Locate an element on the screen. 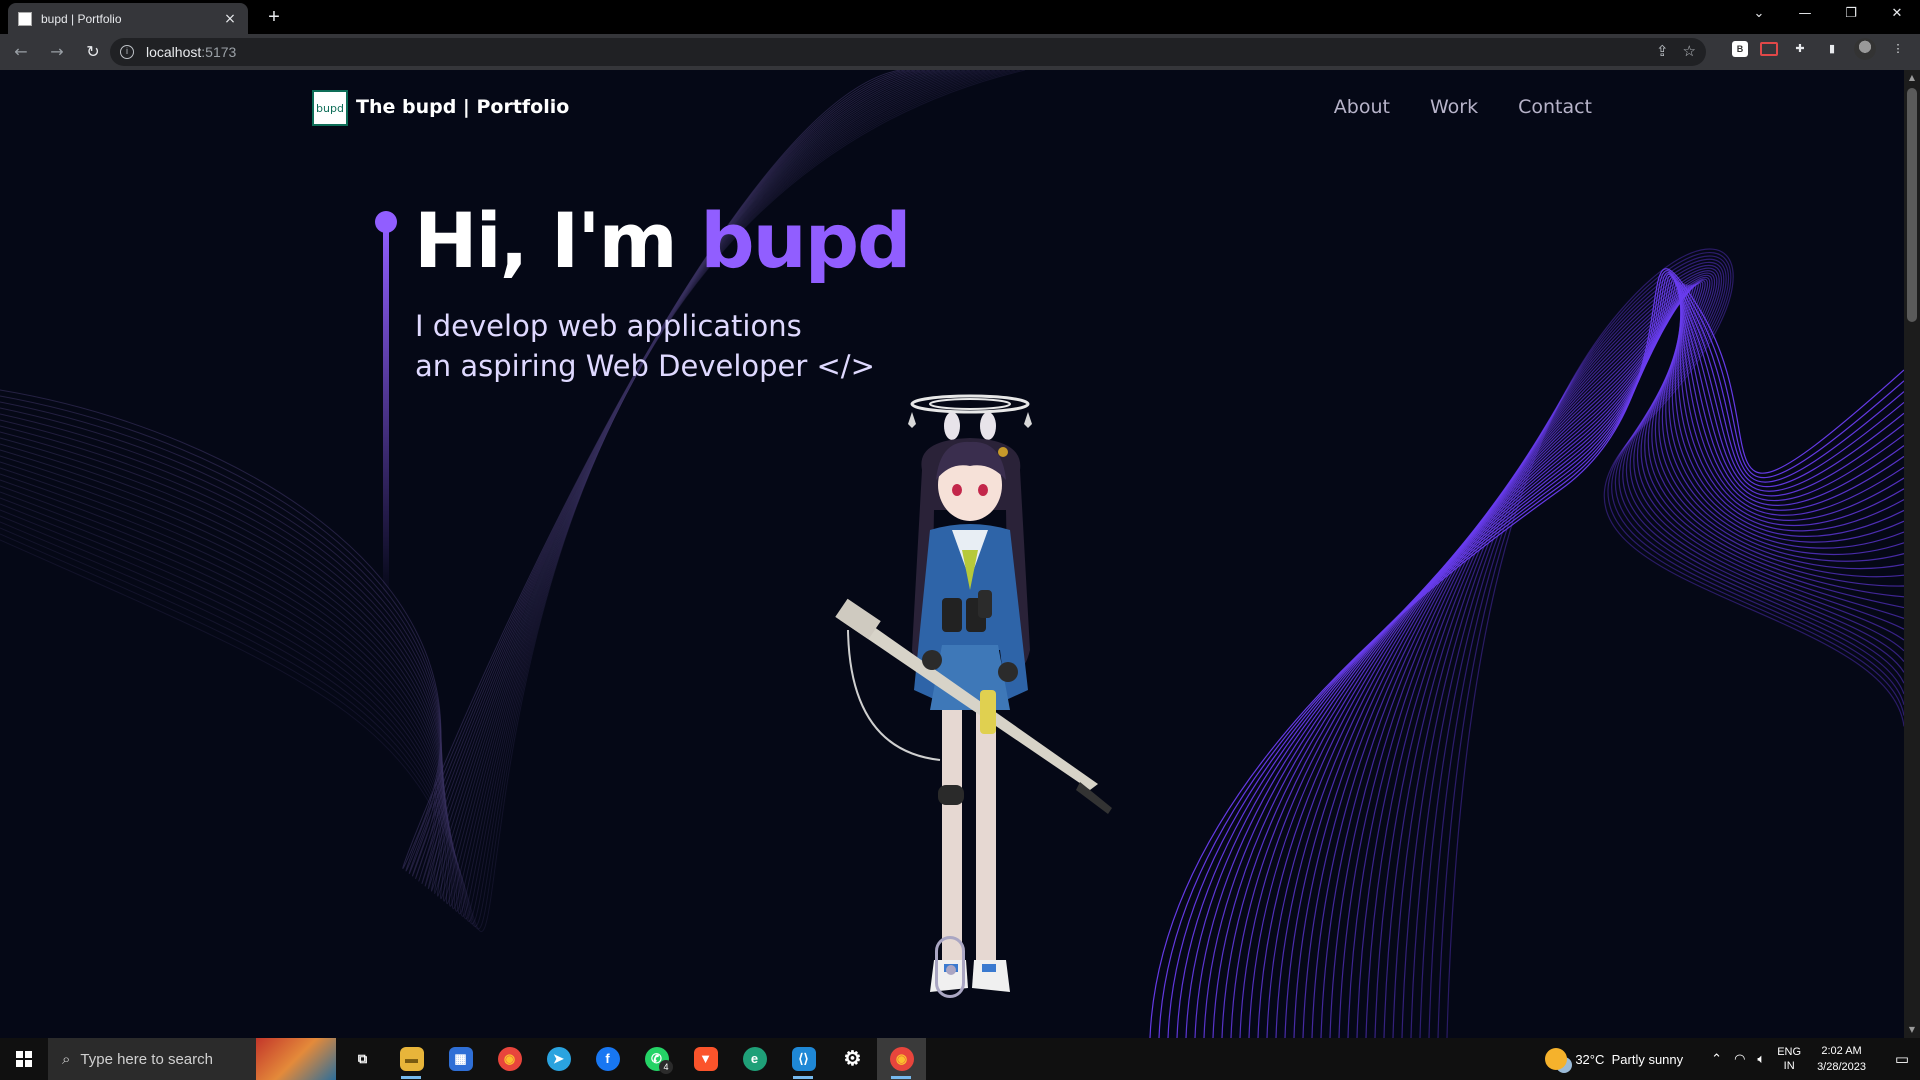 This screenshot has height=1080, width=1920. tab-close-icon: × is located at coordinates (230, 19).